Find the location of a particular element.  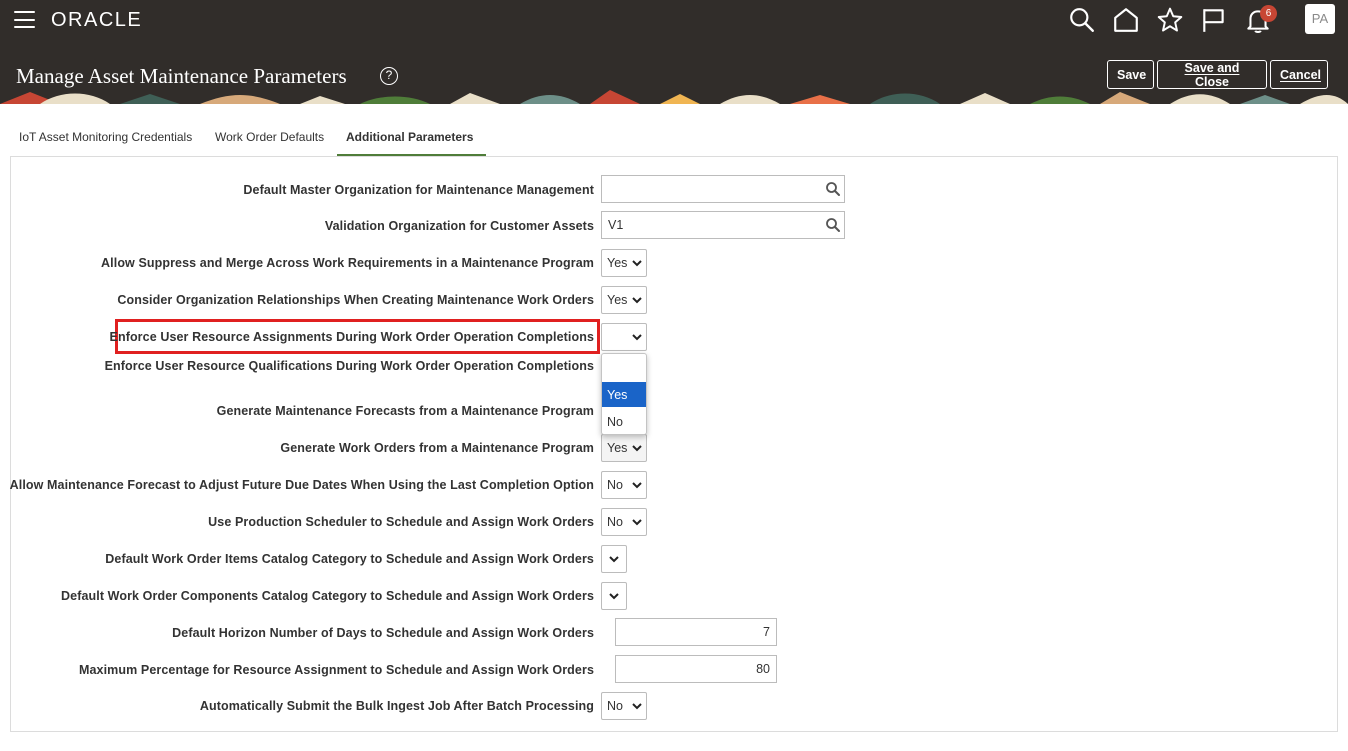

tab-work-order-defaults: Work Order Defaults is located at coordinates (269, 137).